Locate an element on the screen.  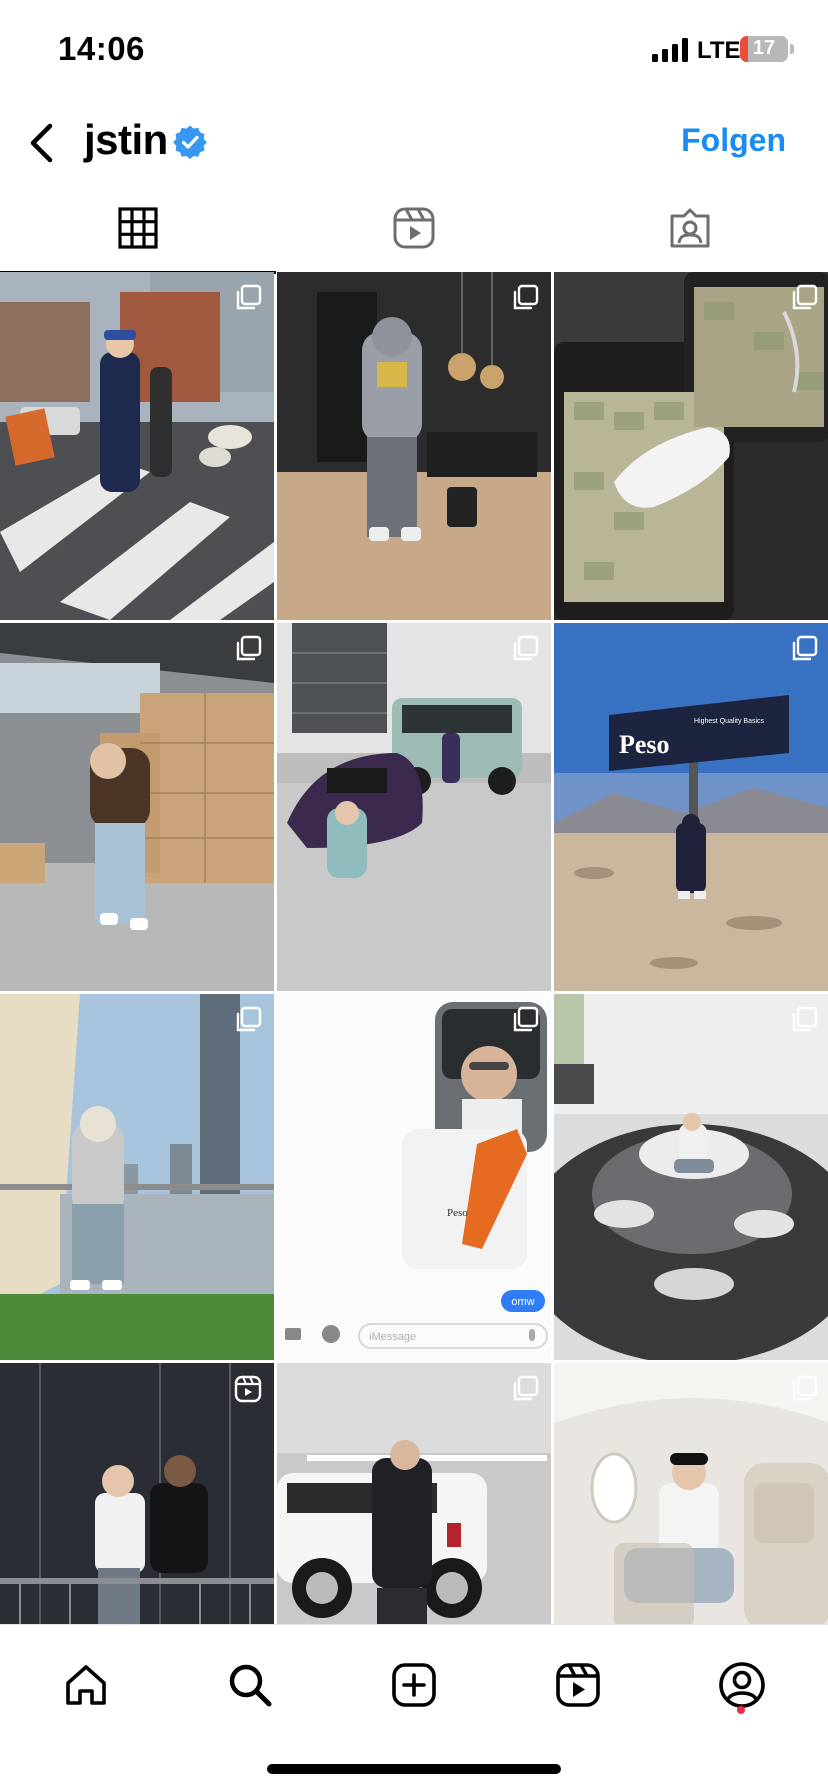
post-tile: Peso Highest Quality Basics is located at coordinates (691, 807).